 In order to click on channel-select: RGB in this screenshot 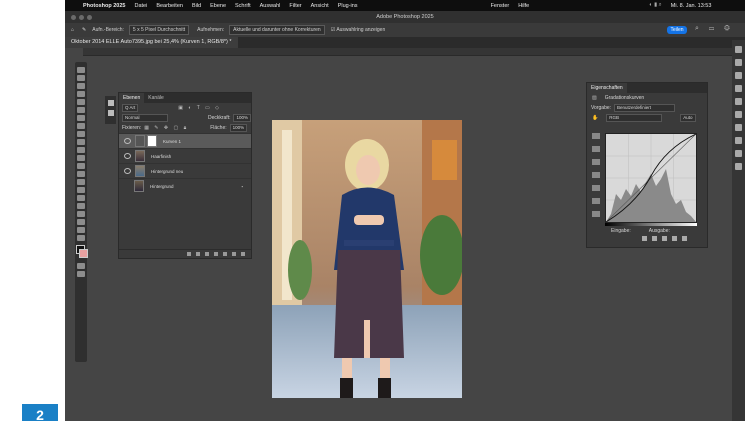, I will do `click(634, 118)`.